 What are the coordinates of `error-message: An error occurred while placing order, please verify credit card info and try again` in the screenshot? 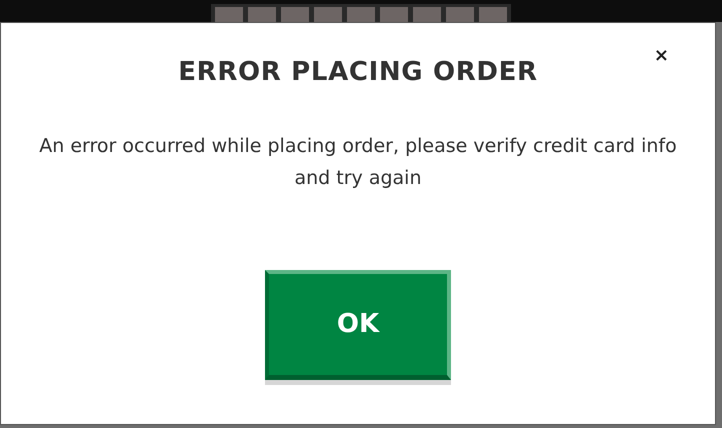 It's located at (358, 162).